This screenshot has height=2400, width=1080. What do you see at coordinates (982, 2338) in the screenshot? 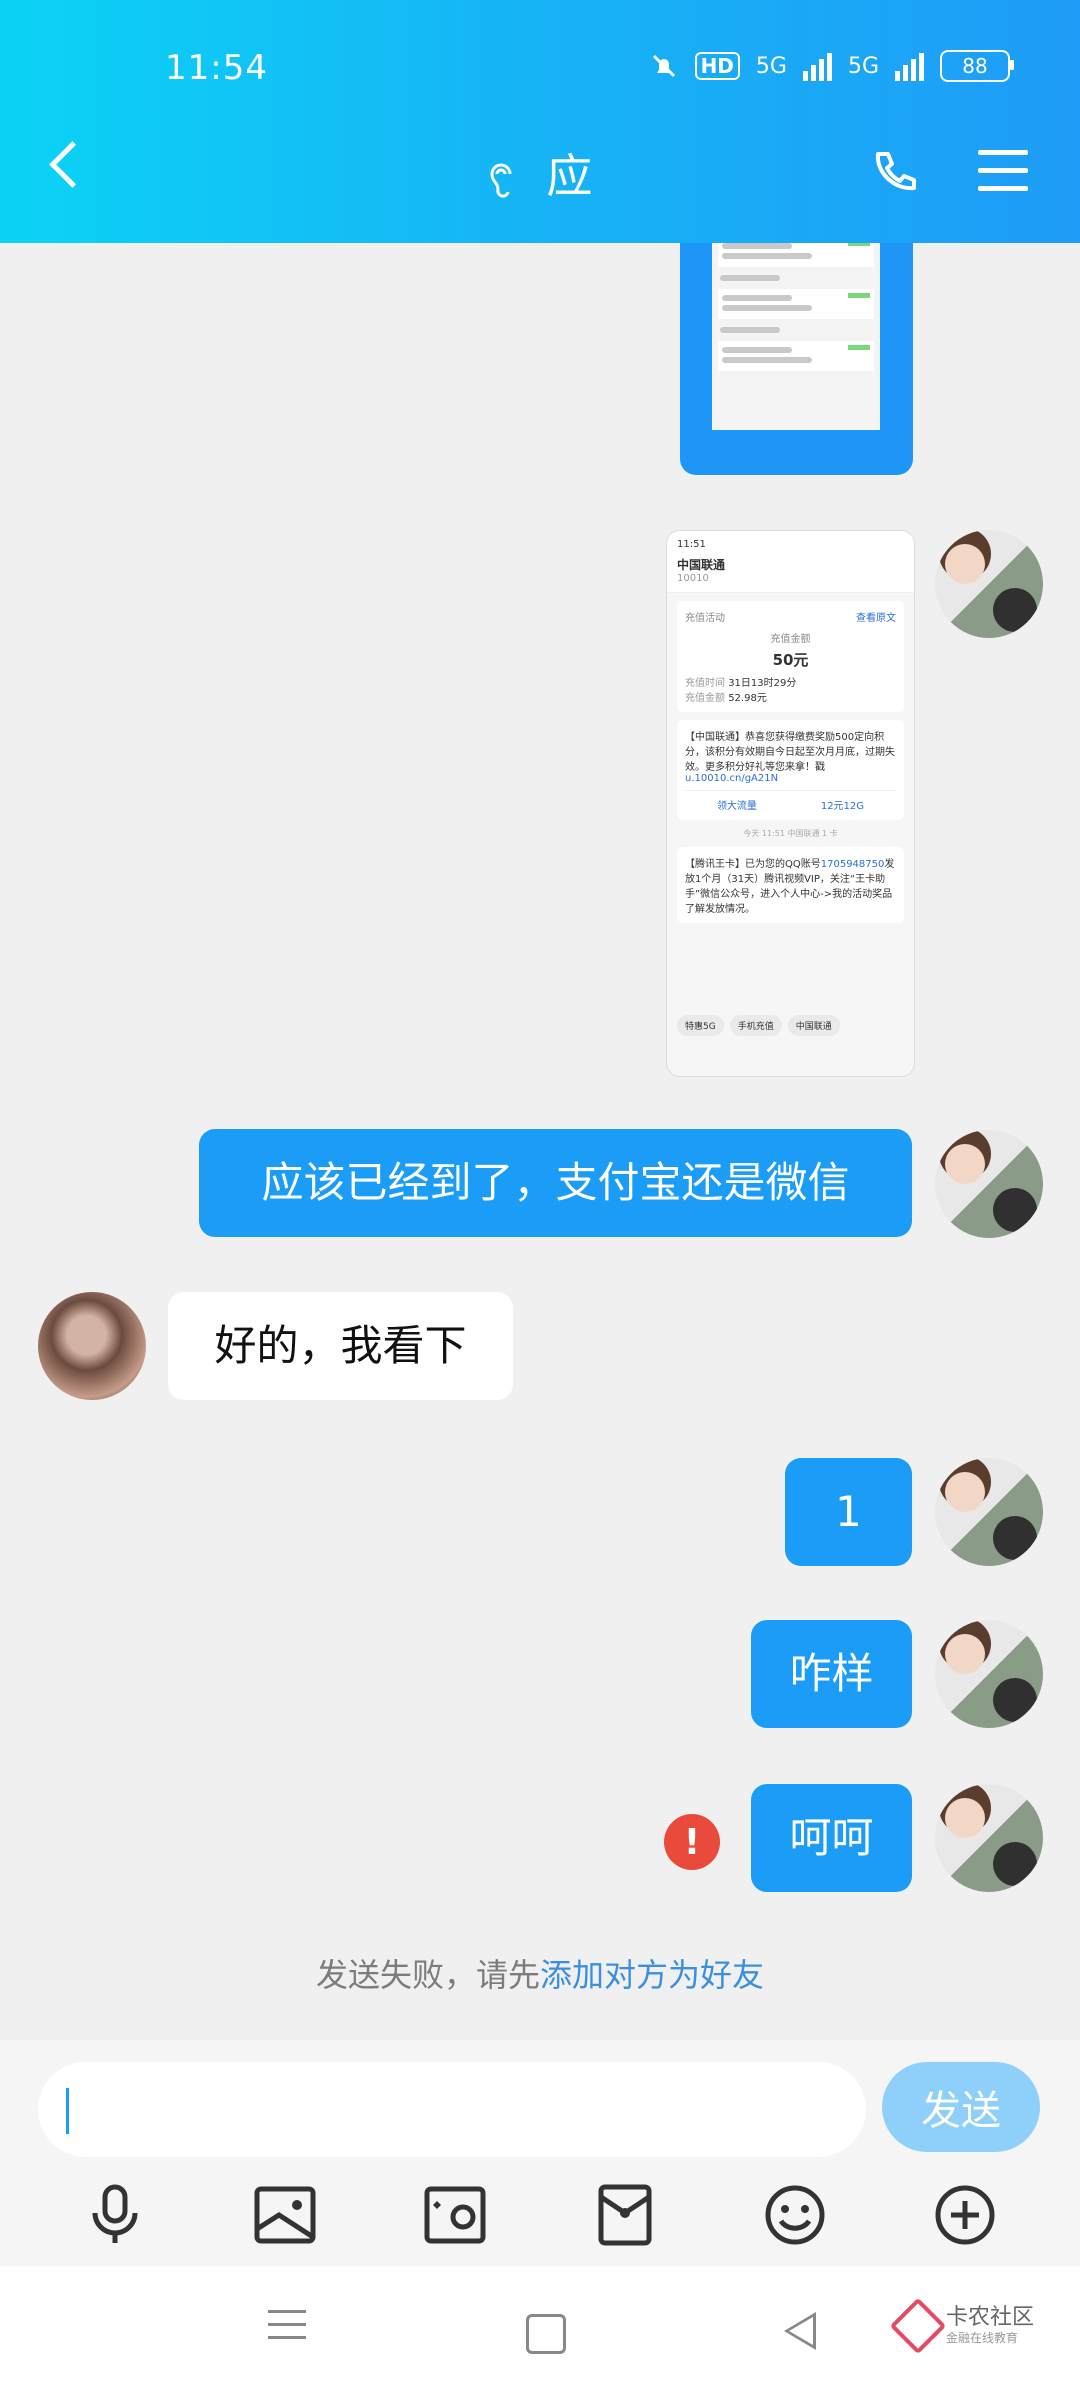
I see `watermark-subtitle: 金融在线教育` at bounding box center [982, 2338].